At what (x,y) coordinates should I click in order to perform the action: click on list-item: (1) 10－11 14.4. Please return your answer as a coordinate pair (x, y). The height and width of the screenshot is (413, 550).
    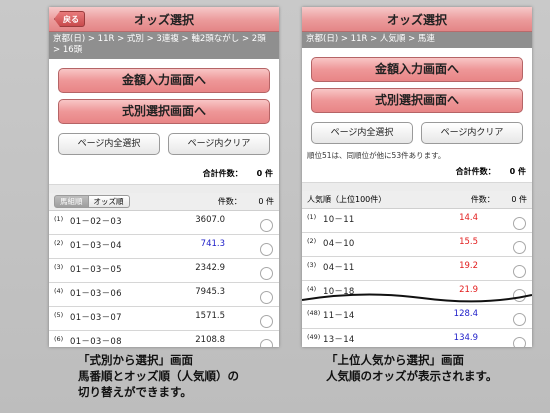
    Looking at the image, I should click on (417, 221).